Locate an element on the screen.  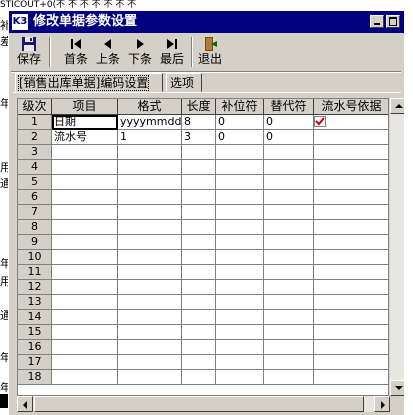
cell-format: 1 is located at coordinates (150, 137).